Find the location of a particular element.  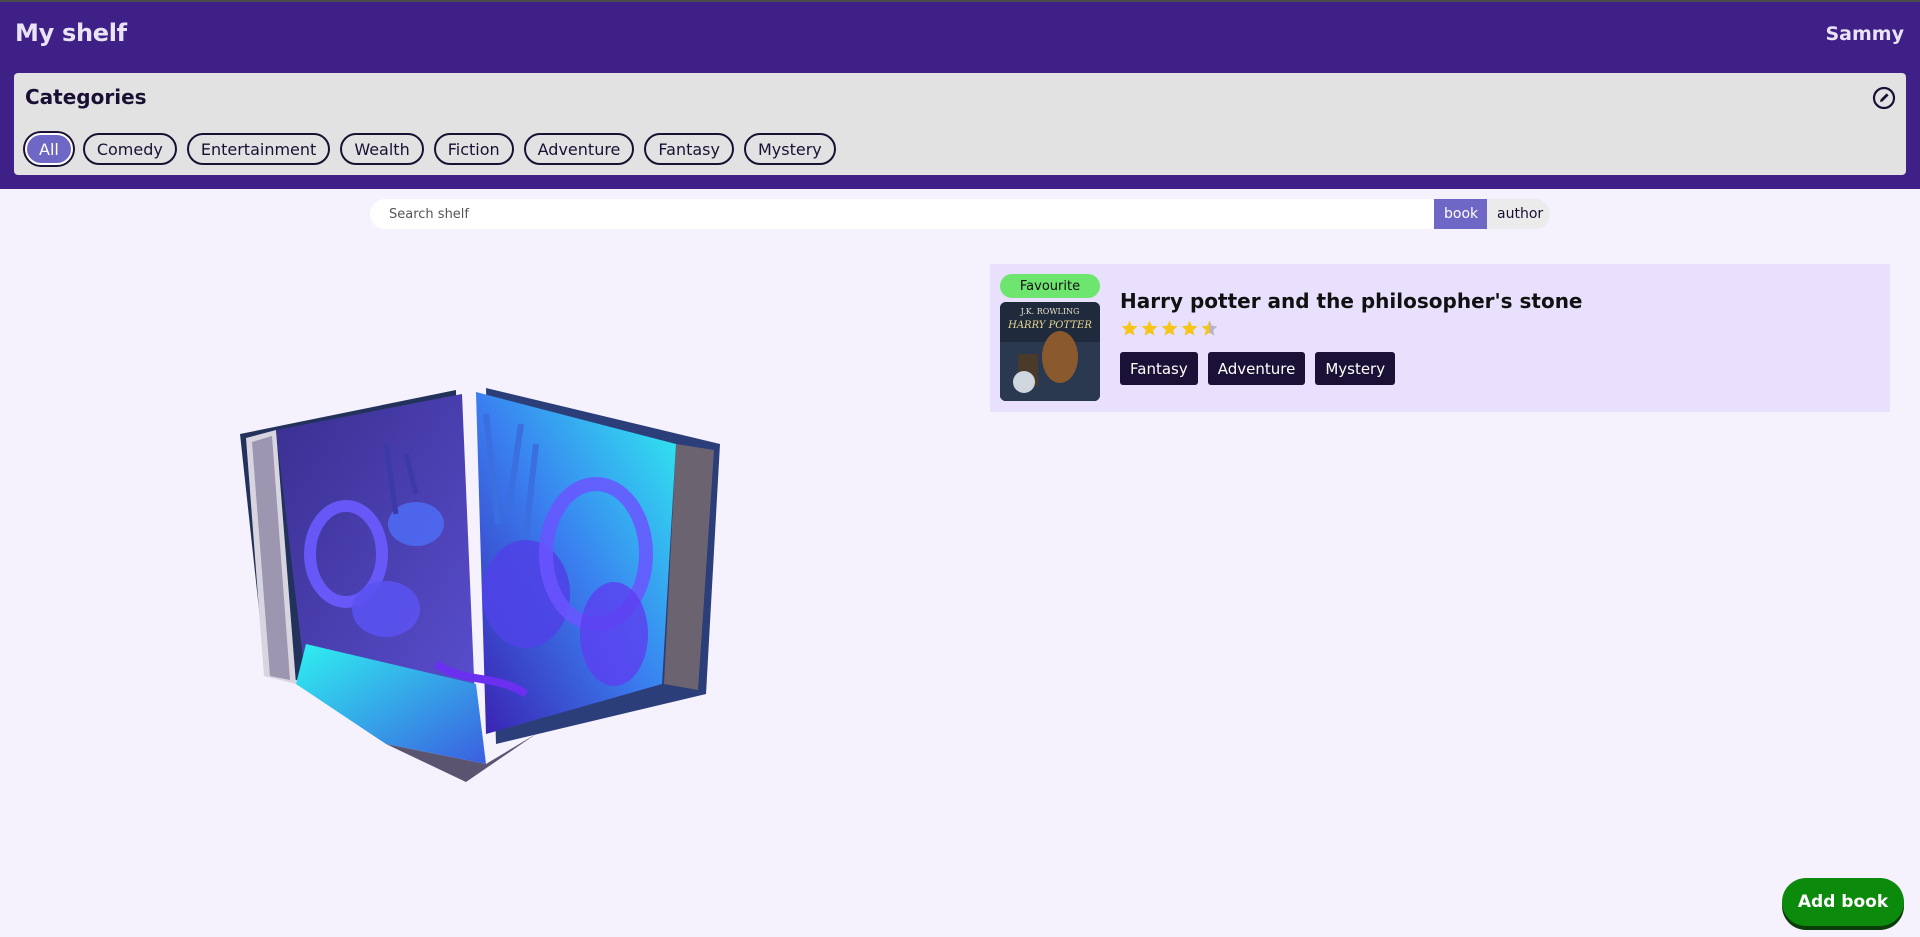

edit-categories-button is located at coordinates (1884, 98).